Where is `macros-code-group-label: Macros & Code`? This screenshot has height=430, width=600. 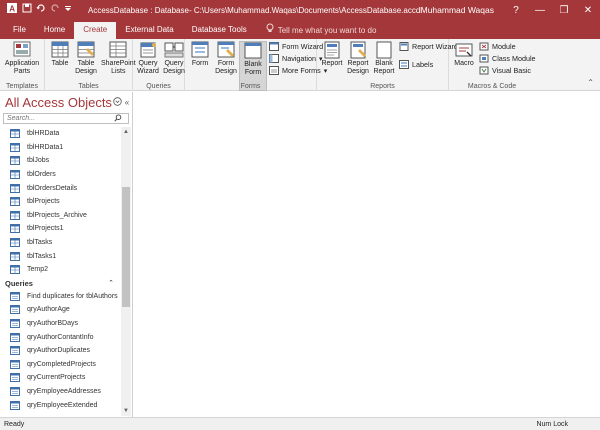 macros-code-group-label: Macros & Code is located at coordinates (492, 86).